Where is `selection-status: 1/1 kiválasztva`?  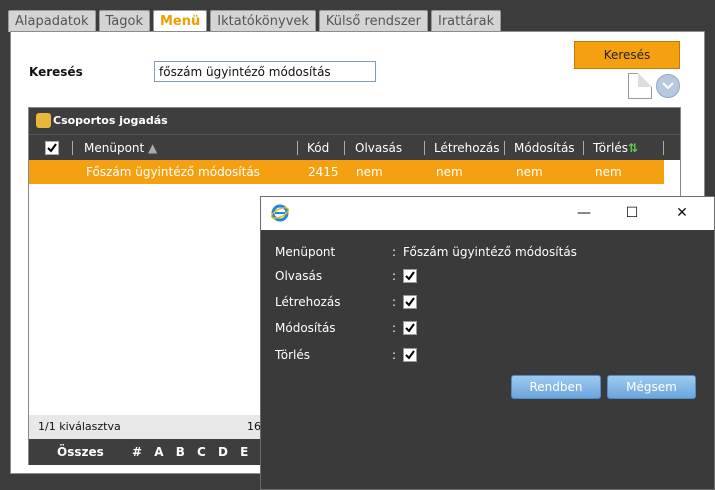
selection-status: 1/1 kiválasztva is located at coordinates (79, 426).